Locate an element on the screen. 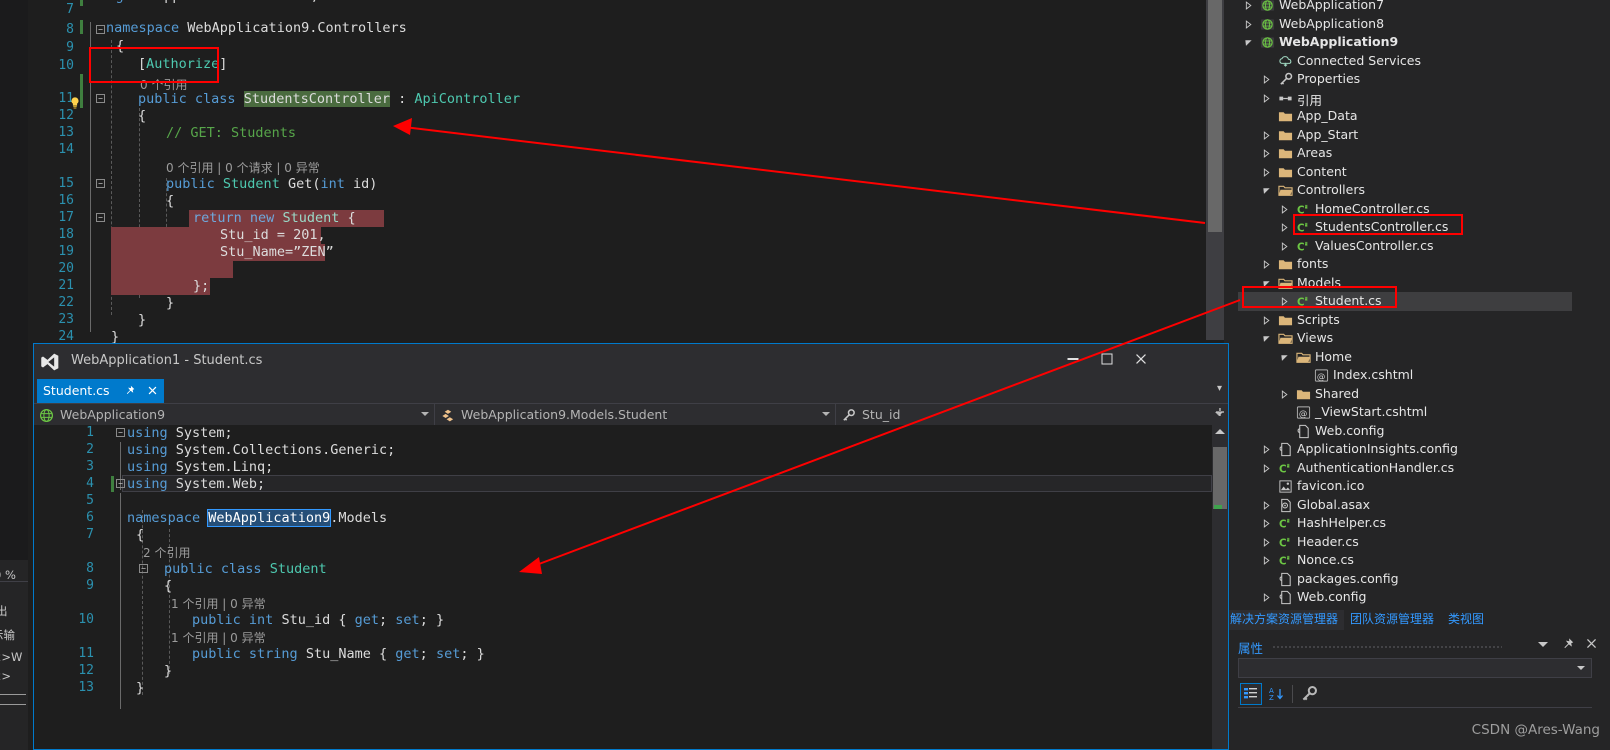  tree-item-fonts: fonts is located at coordinates (1405, 264).